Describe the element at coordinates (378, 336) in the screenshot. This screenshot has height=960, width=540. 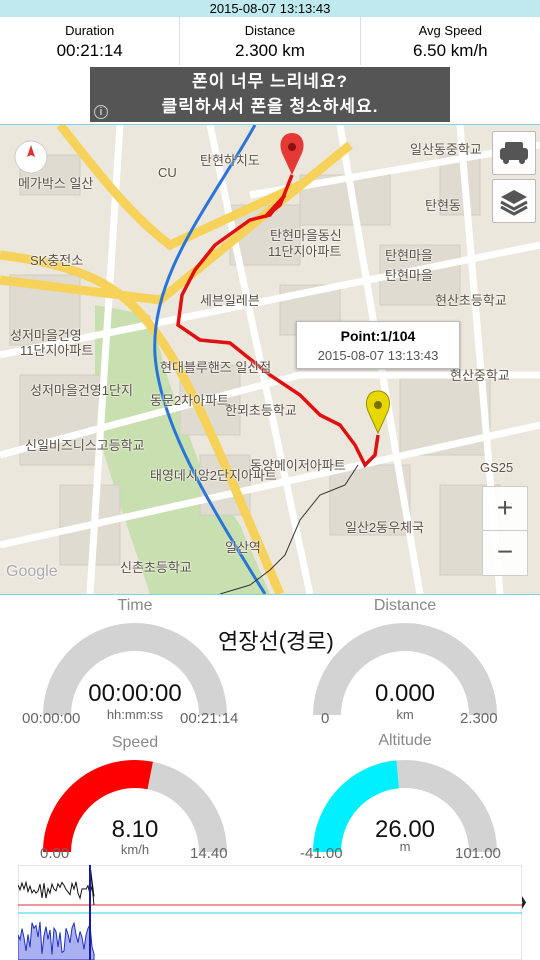
I see `popup-title: Point:1/104` at that location.